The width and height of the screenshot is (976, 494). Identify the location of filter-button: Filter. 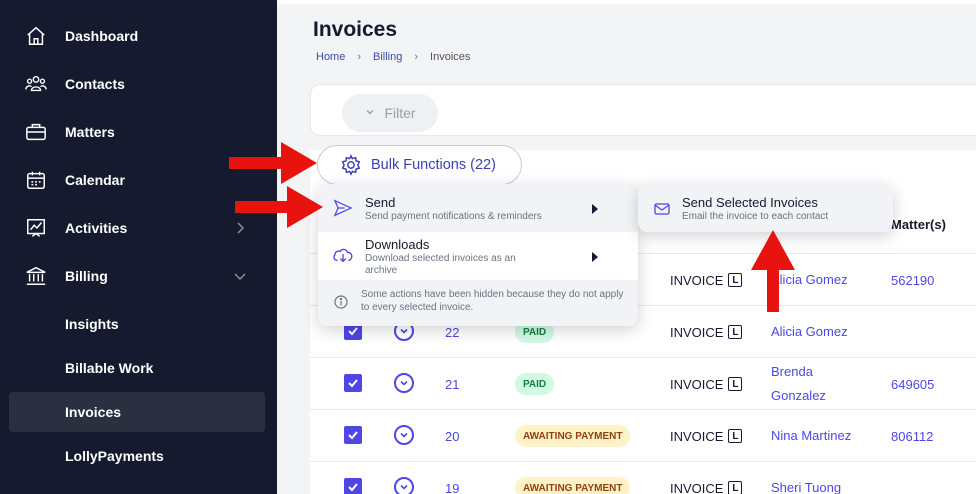
(390, 113).